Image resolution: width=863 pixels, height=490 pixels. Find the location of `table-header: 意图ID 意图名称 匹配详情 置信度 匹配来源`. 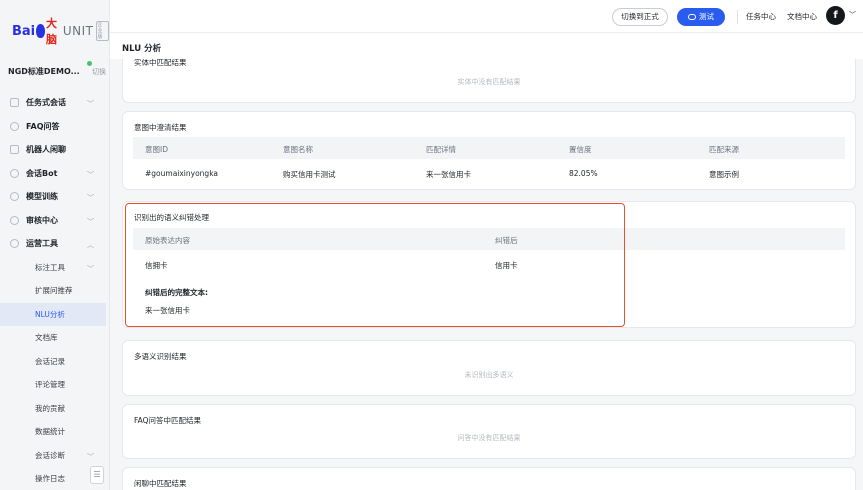

table-header: 意图ID 意图名称 匹配详情 置信度 匹配来源 is located at coordinates (489, 148).